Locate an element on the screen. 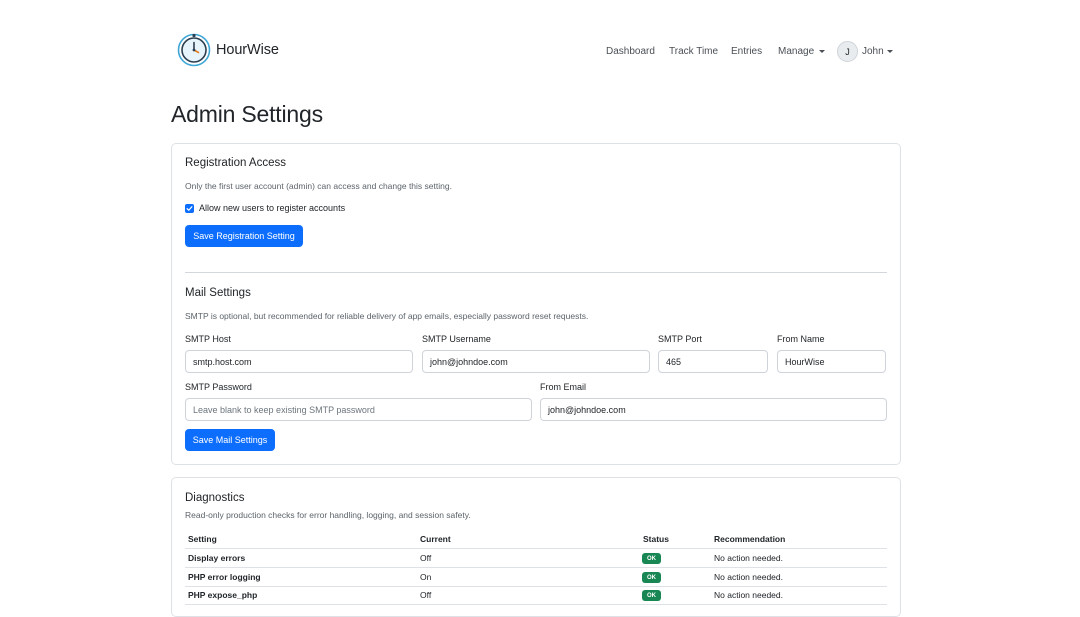  registration-heading: Registration Access is located at coordinates (235, 163).